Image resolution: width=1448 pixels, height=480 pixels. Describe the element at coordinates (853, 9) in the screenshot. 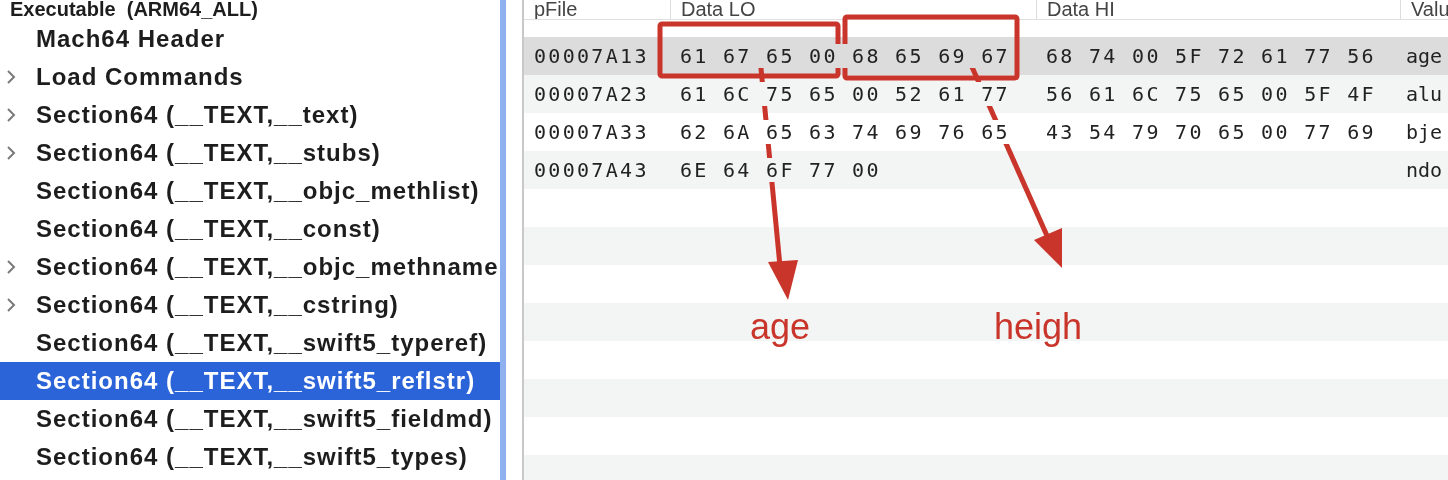

I see `column-header: Data LO` at that location.